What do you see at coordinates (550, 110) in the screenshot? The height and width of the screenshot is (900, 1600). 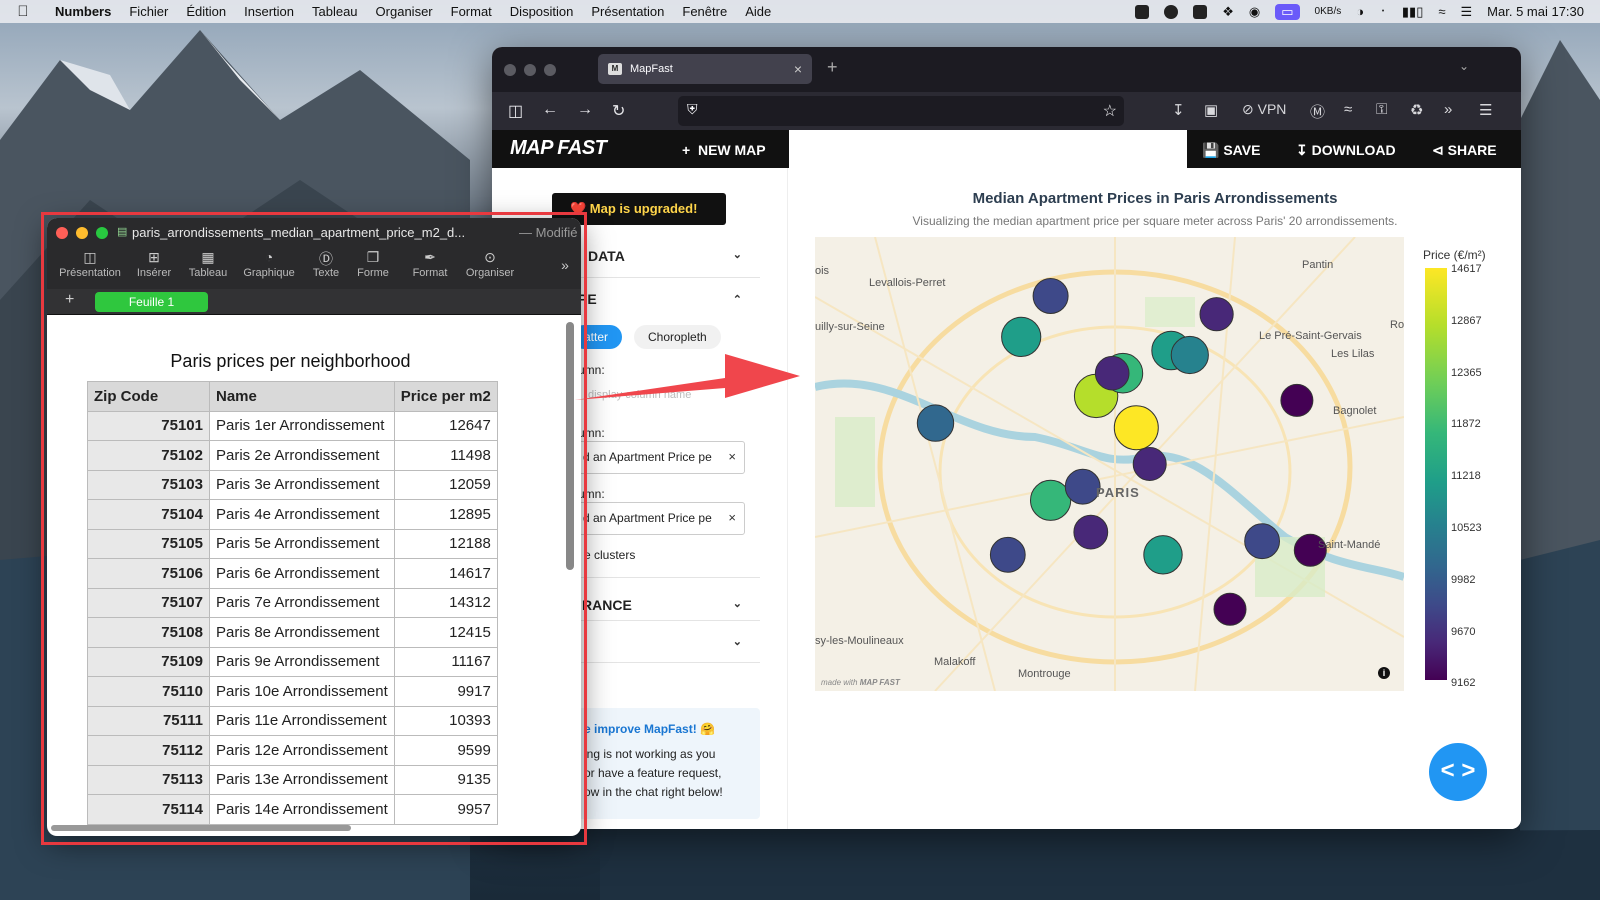 I see `back-icon: ←` at bounding box center [550, 110].